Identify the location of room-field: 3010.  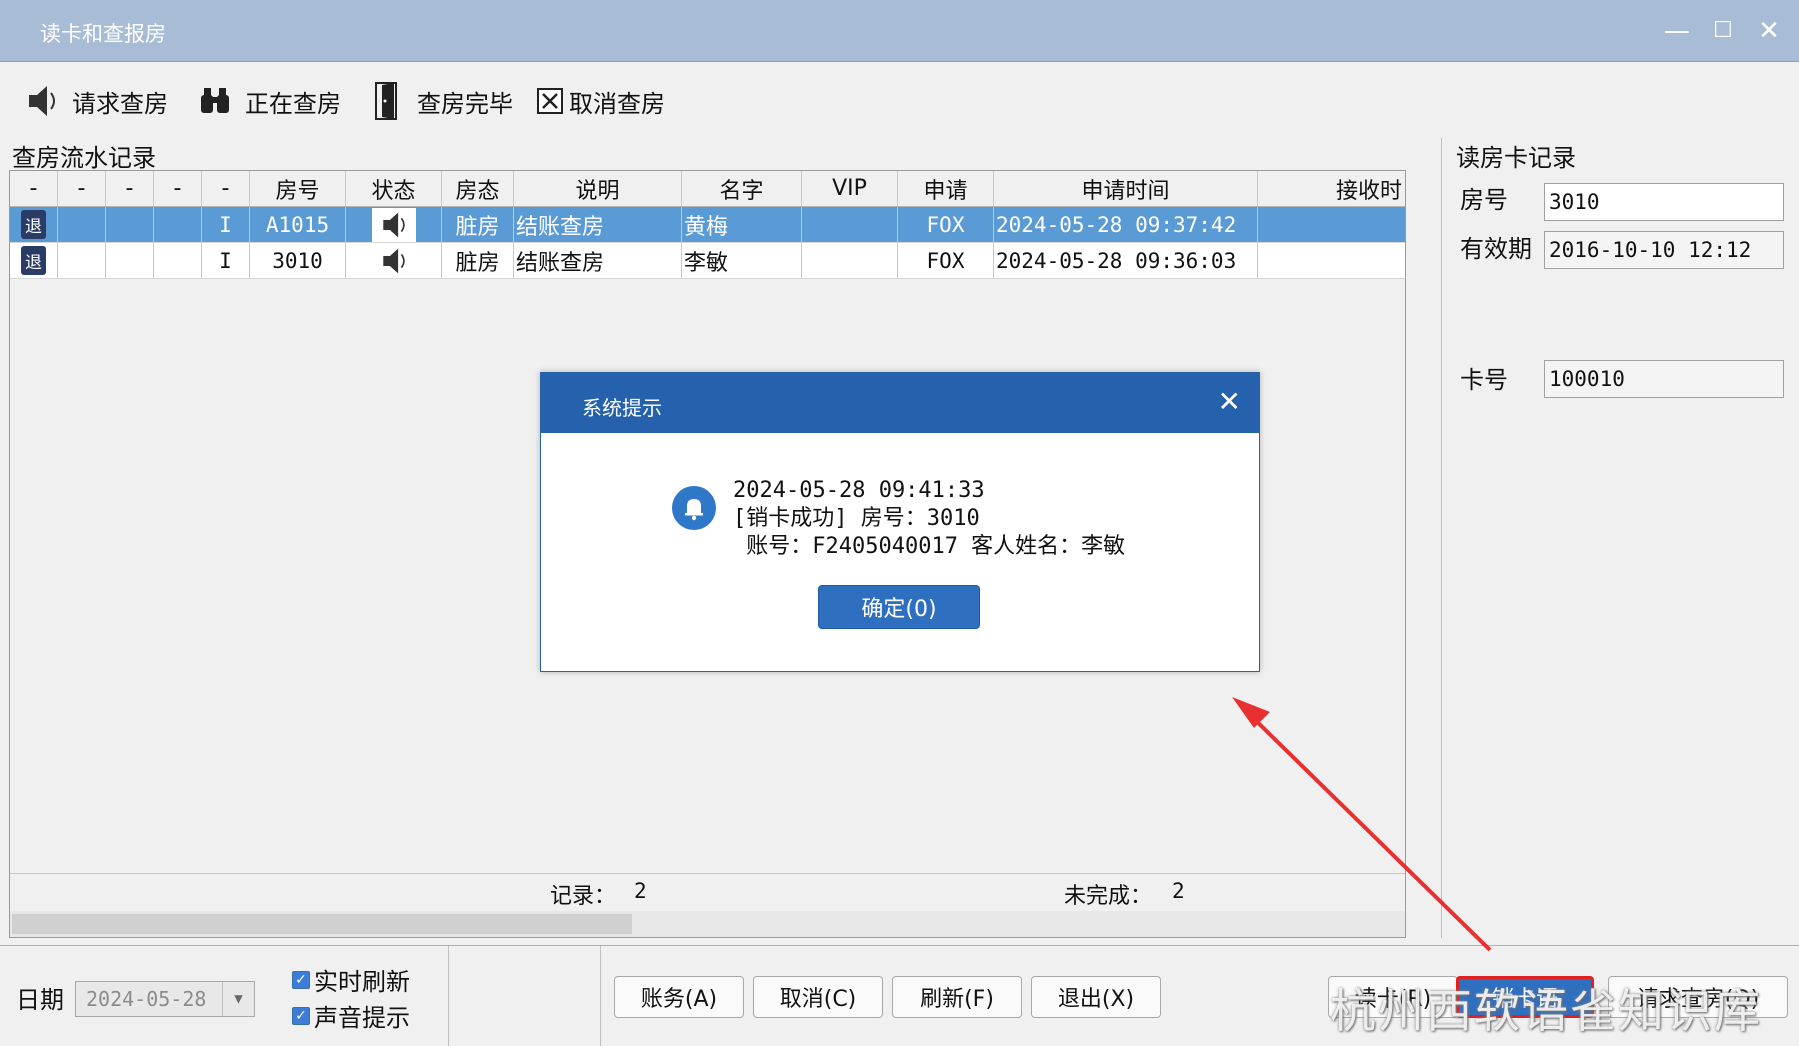
(1664, 202).